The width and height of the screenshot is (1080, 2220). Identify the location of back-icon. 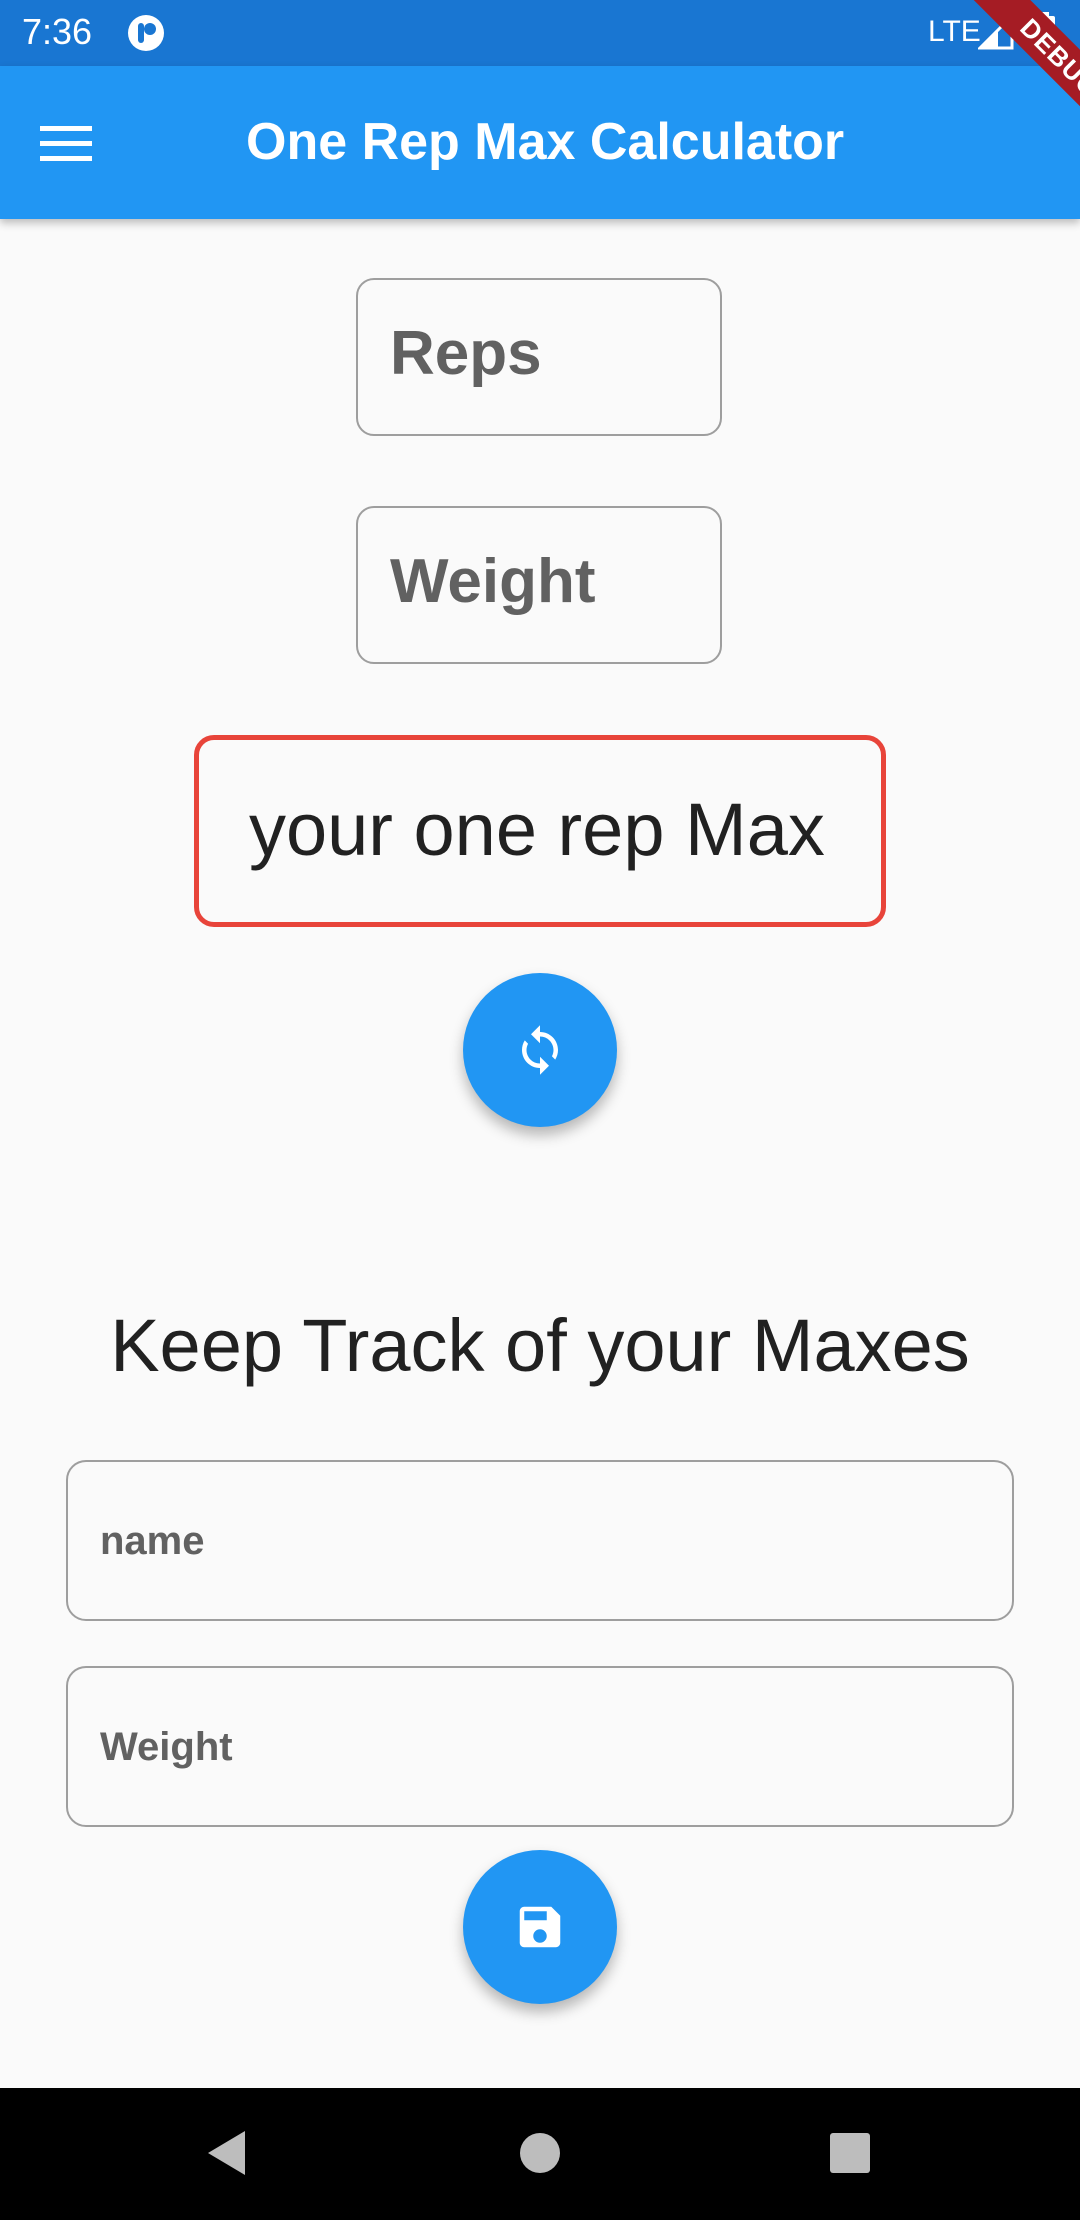
(226, 2153).